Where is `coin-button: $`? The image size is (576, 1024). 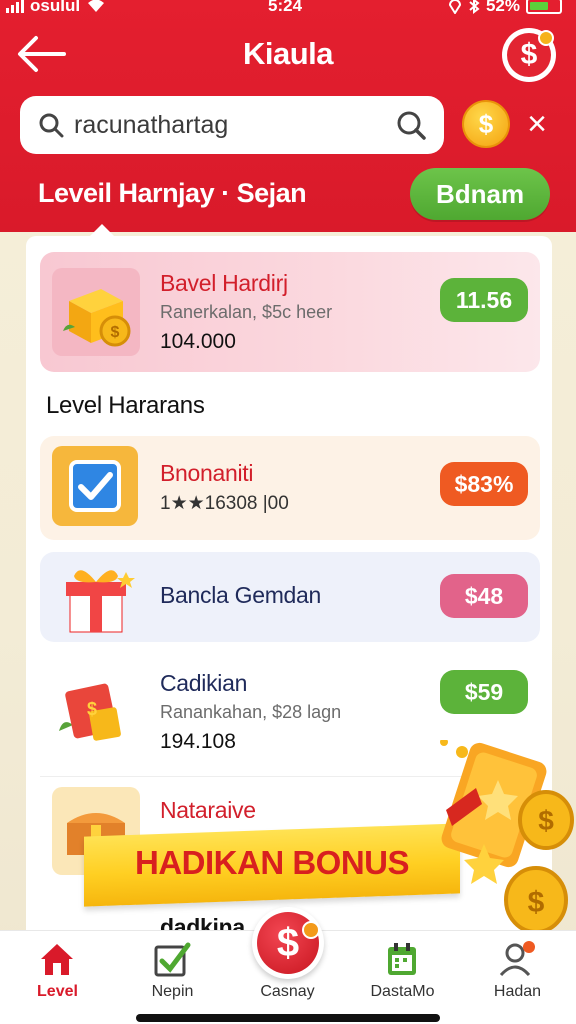 coin-button: $ is located at coordinates (486, 124).